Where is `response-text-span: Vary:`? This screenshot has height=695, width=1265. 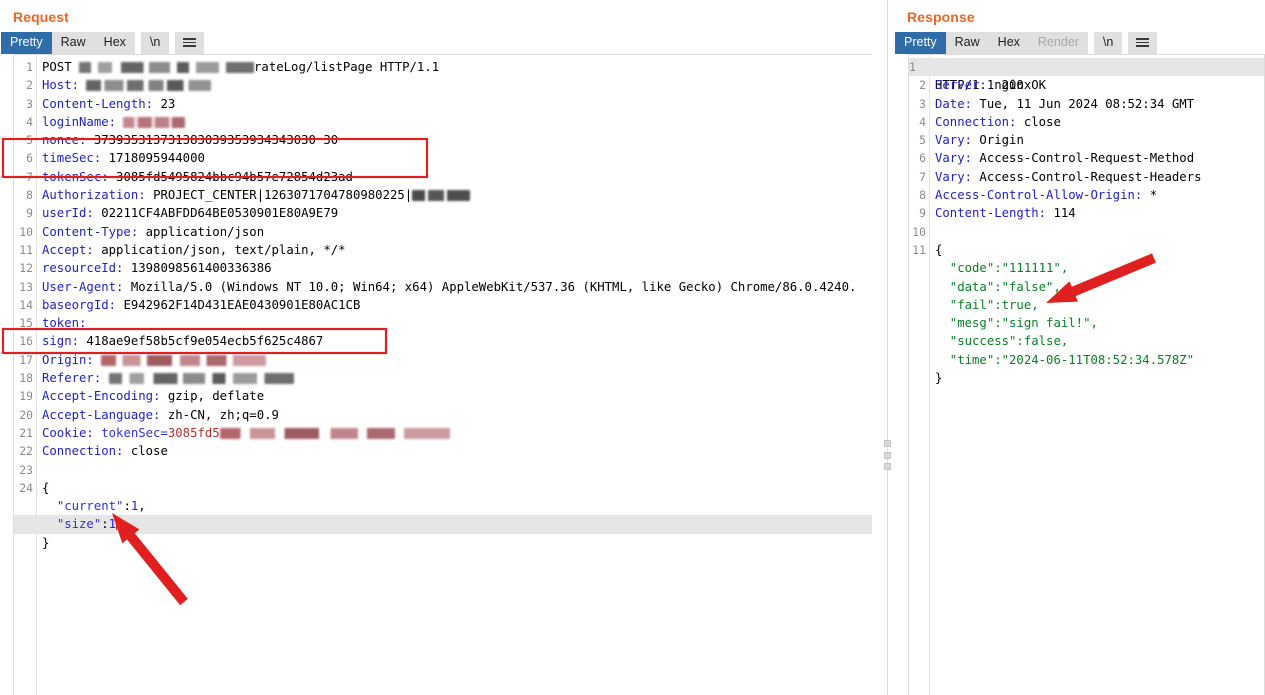
response-text-span: Vary: is located at coordinates (957, 158).